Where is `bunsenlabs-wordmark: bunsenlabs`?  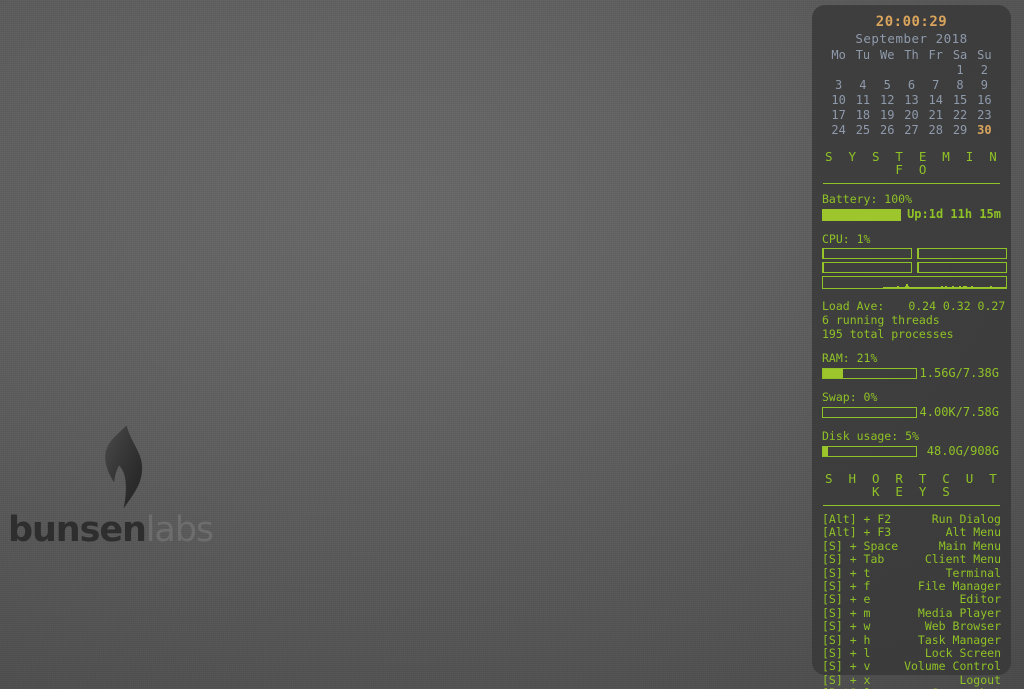
bunsenlabs-wordmark: bunsenlabs is located at coordinates (123, 530).